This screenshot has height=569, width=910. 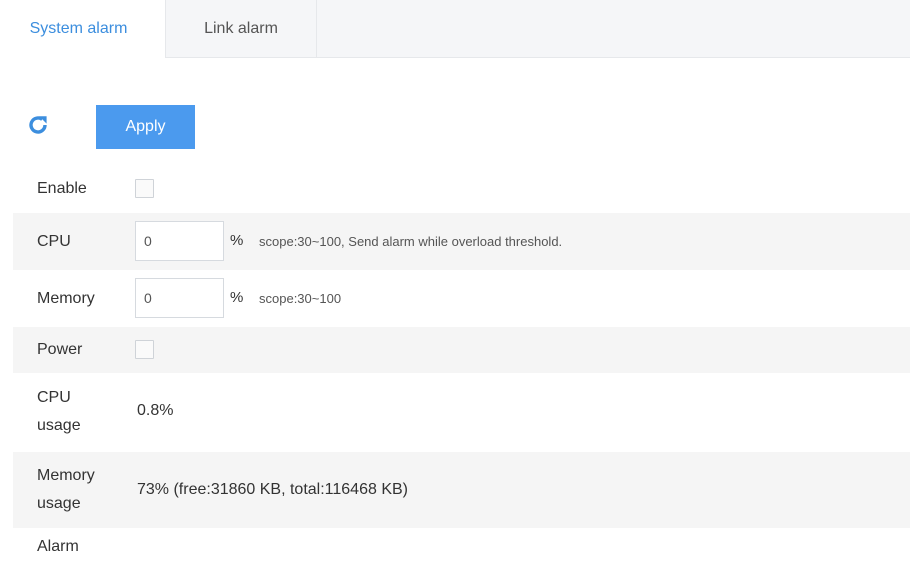 I want to click on alarm-label: Alarm, so click(x=58, y=546).